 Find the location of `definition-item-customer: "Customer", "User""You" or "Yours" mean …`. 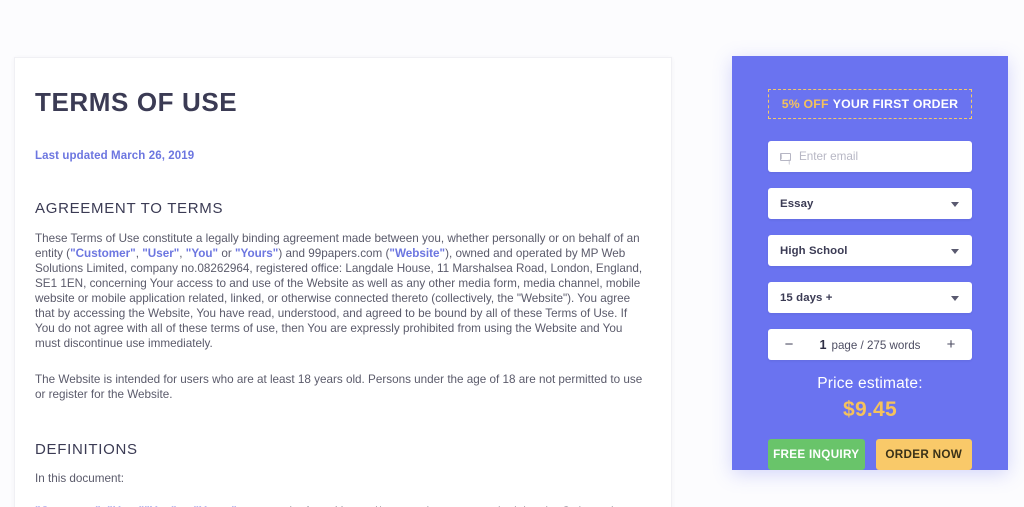

definition-item-customer: "Customer", "User""You" or "Yours" mean … is located at coordinates (342, 505).